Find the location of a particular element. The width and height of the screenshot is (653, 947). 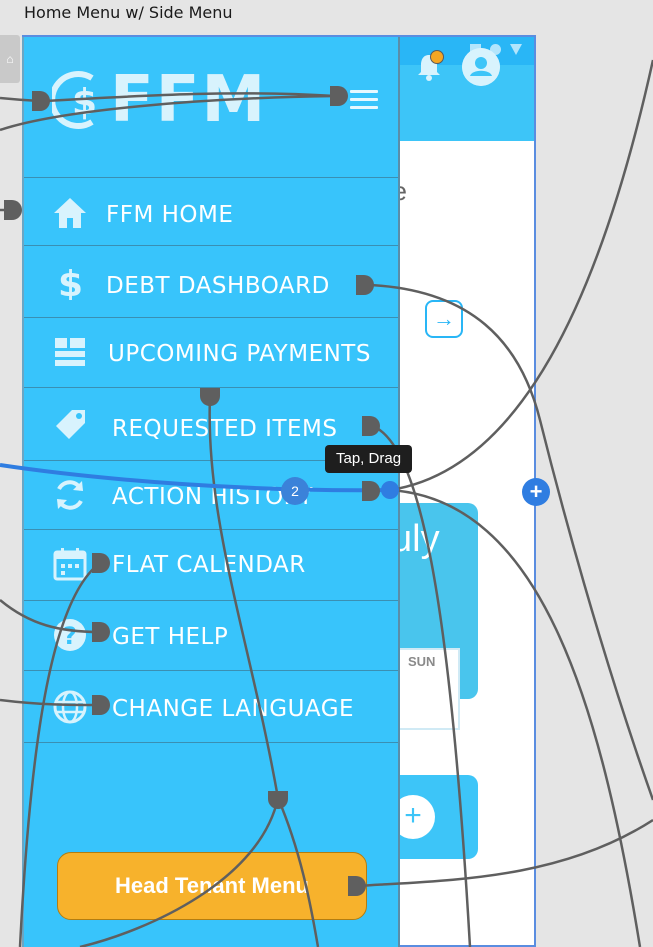

menu-item-flat-calendar: FLAT CALENDAR is located at coordinates (211, 565).